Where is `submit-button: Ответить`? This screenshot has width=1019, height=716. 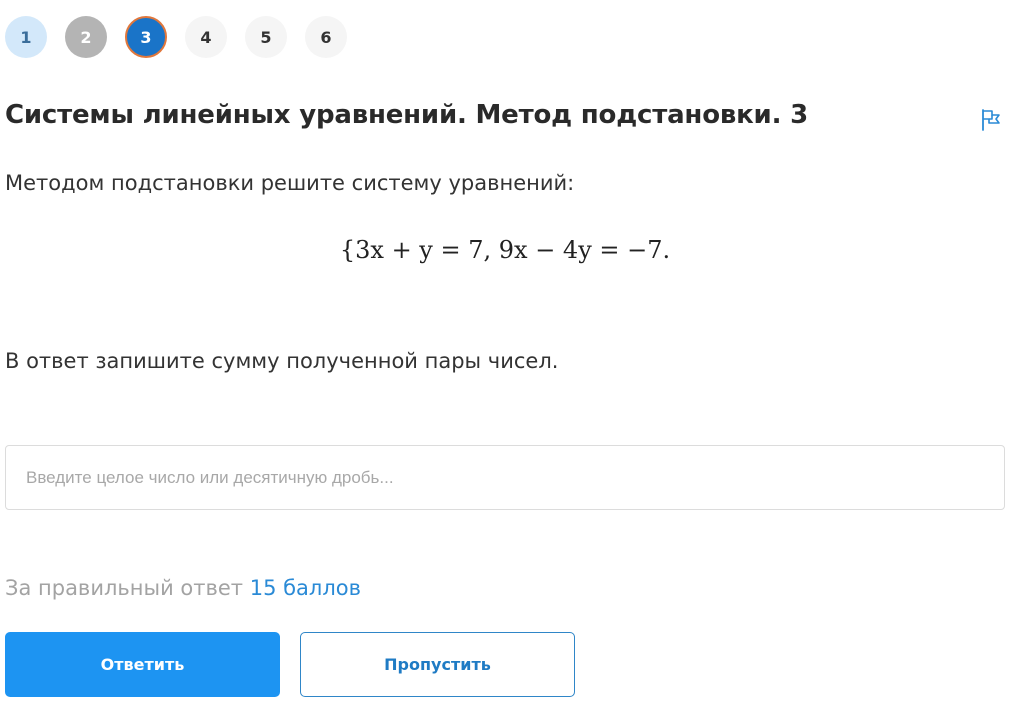
submit-button: Ответить is located at coordinates (142, 664).